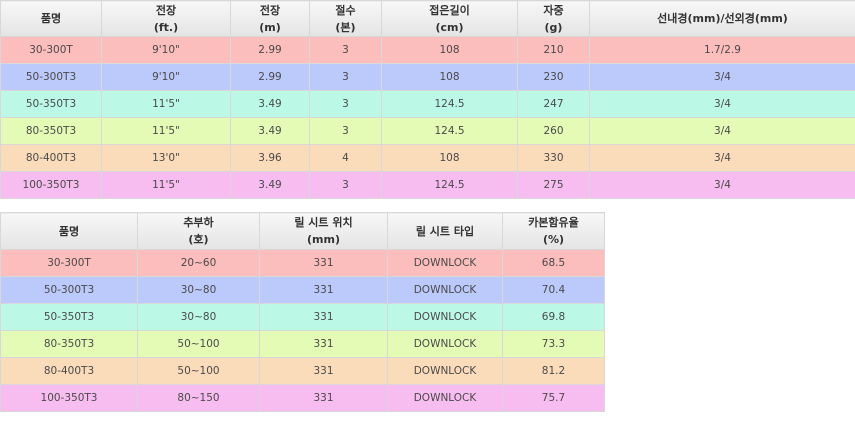 The image size is (855, 422). Describe the element at coordinates (553, 104) in the screenshot. I see `cell-weight: 247` at that location.